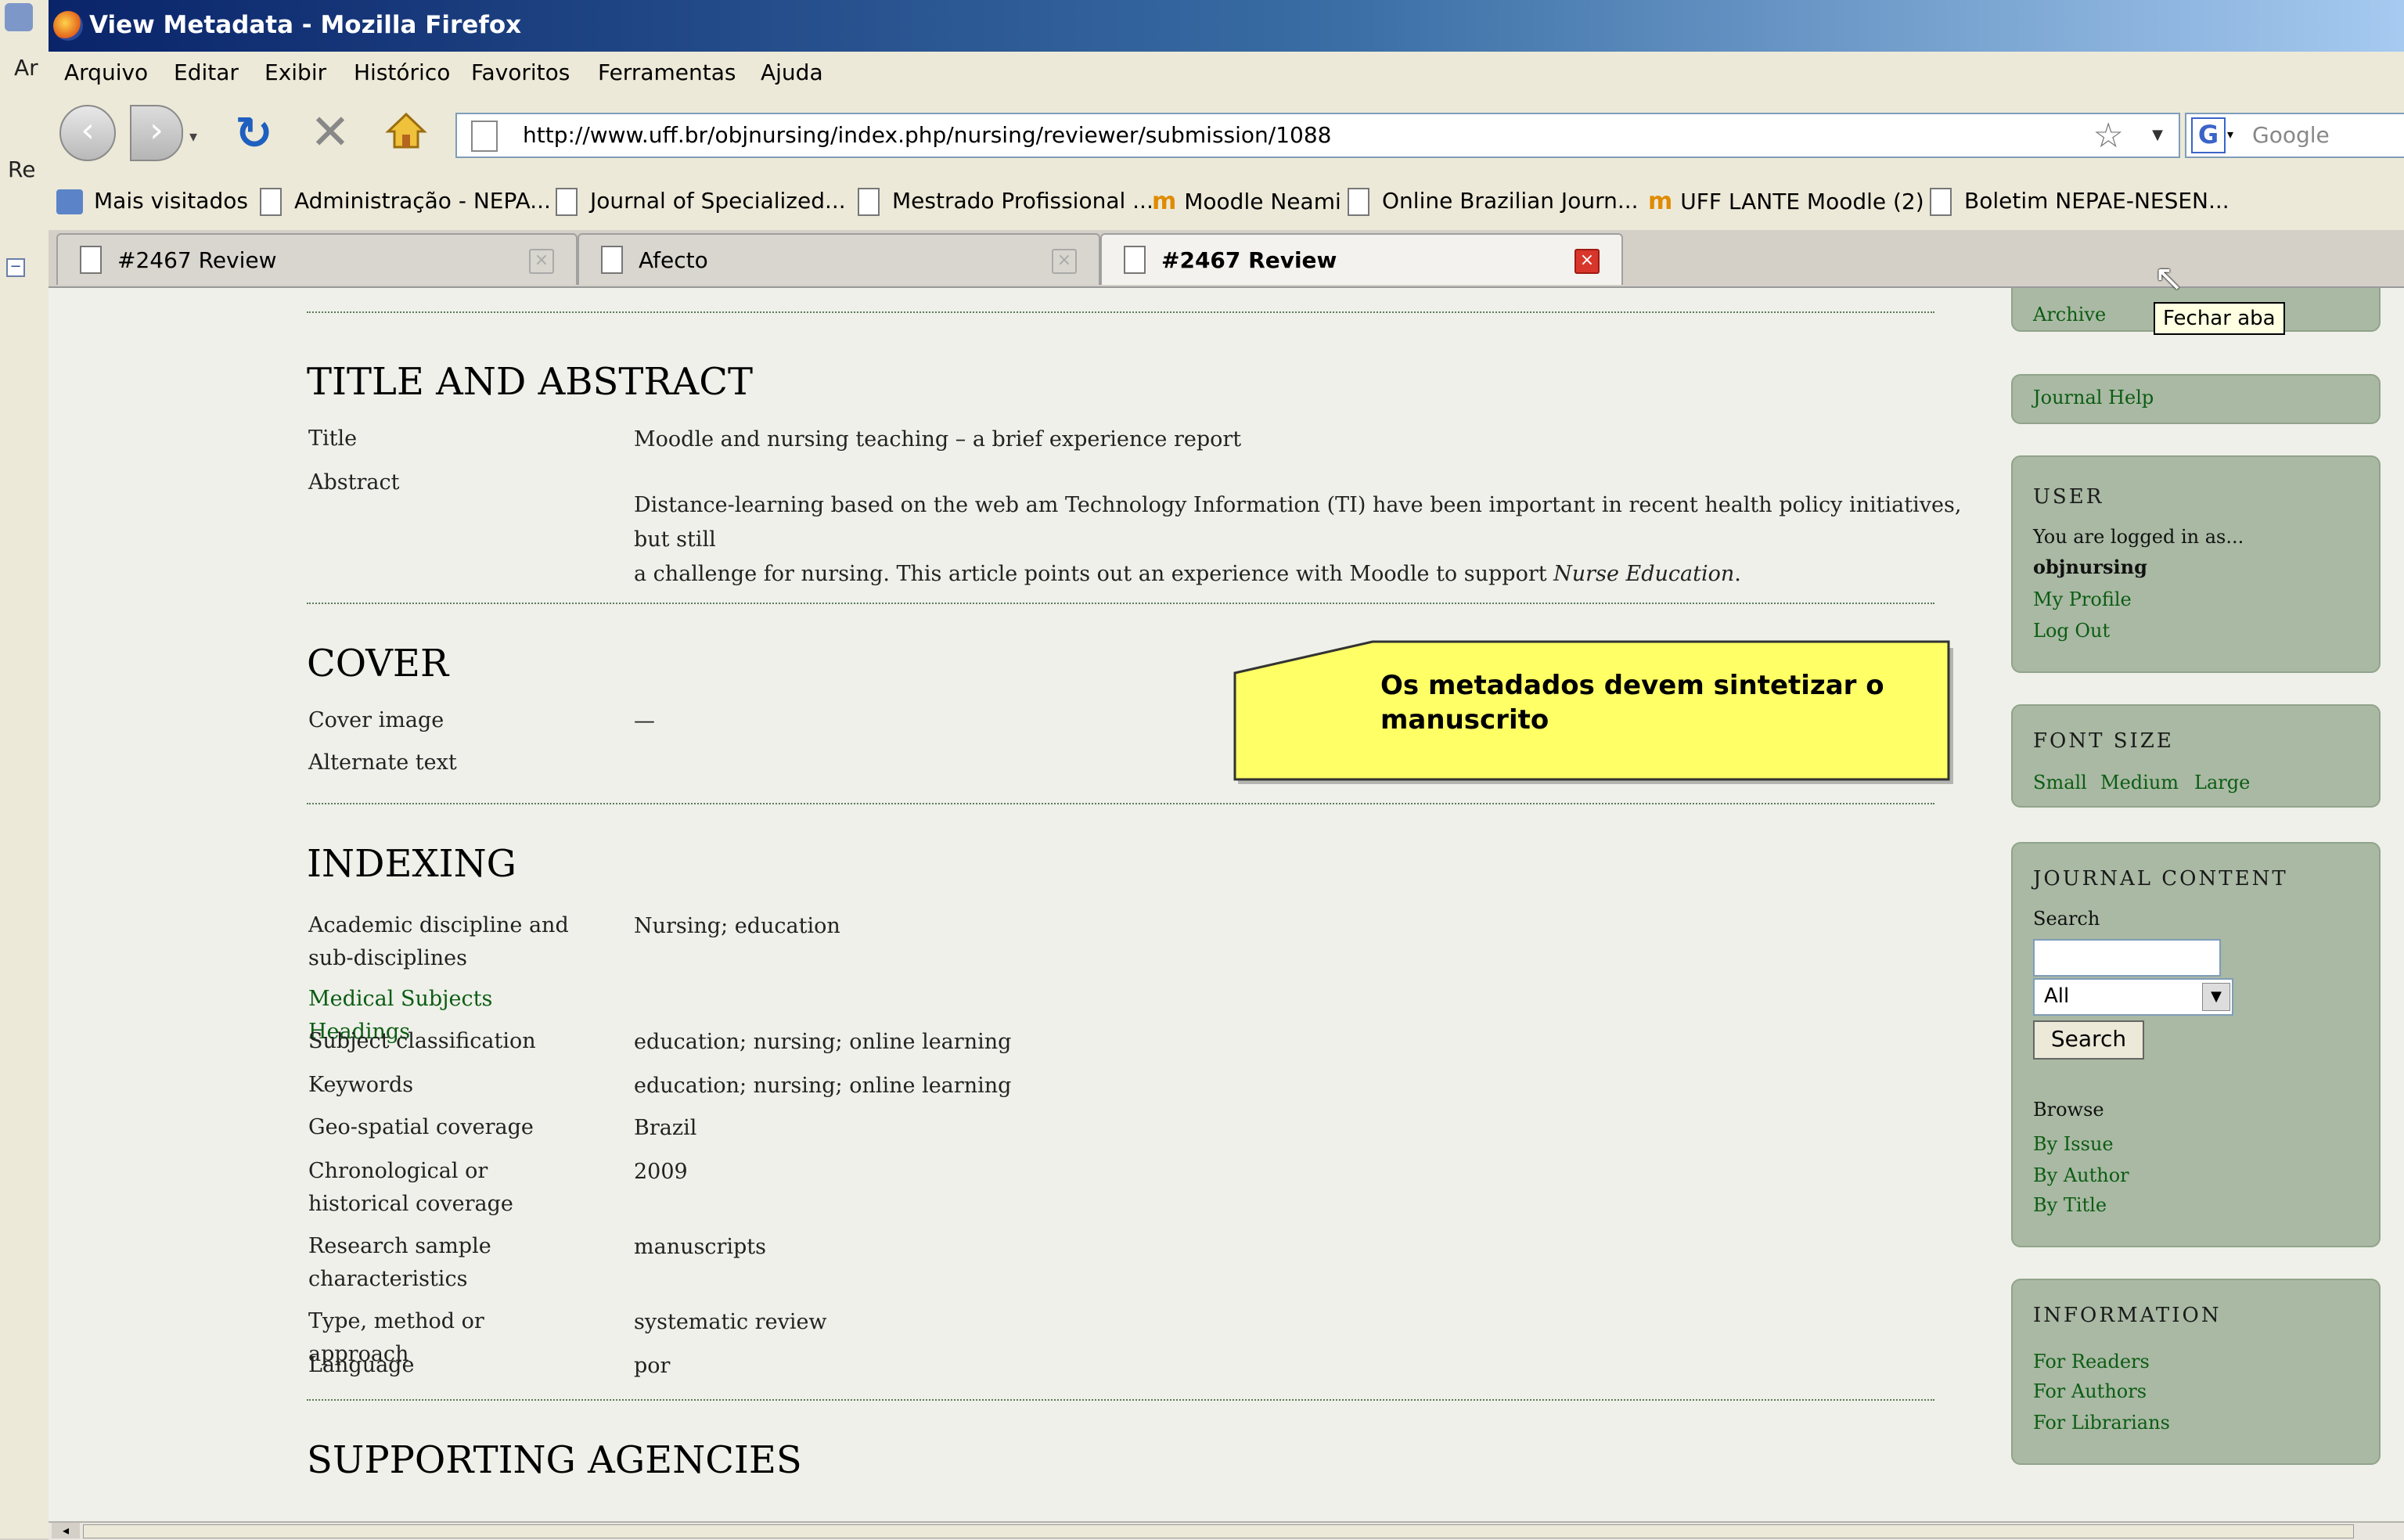  Describe the element at coordinates (2101, 1423) in the screenshot. I see `for-librarians-link: For Librarians` at that location.